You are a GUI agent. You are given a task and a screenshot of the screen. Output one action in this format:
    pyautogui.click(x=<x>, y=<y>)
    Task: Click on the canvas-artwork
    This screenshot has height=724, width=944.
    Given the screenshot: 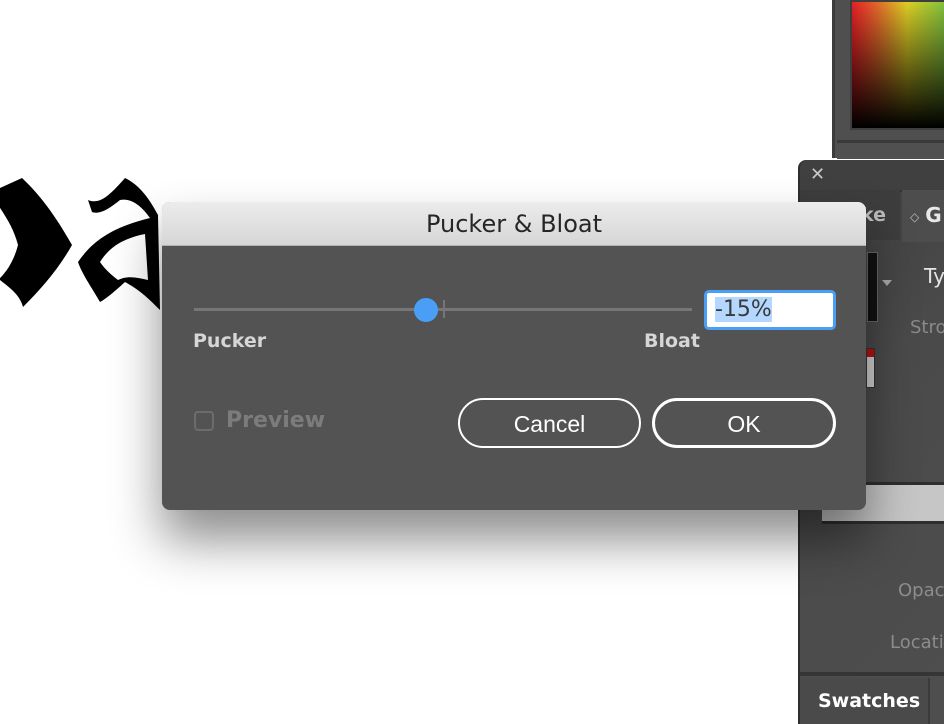 What is the action you would take?
    pyautogui.click(x=80, y=244)
    